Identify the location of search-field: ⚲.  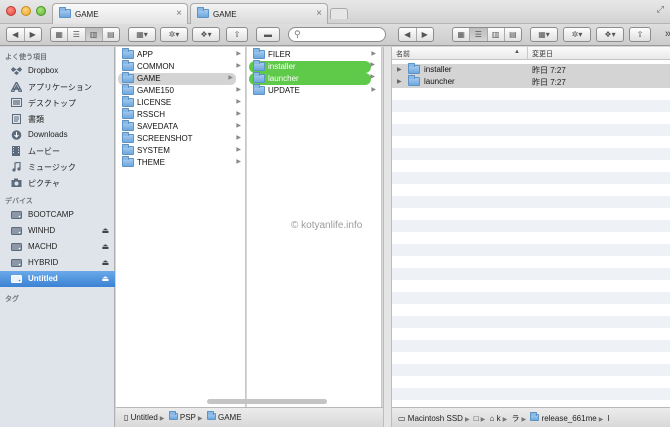
(337, 34).